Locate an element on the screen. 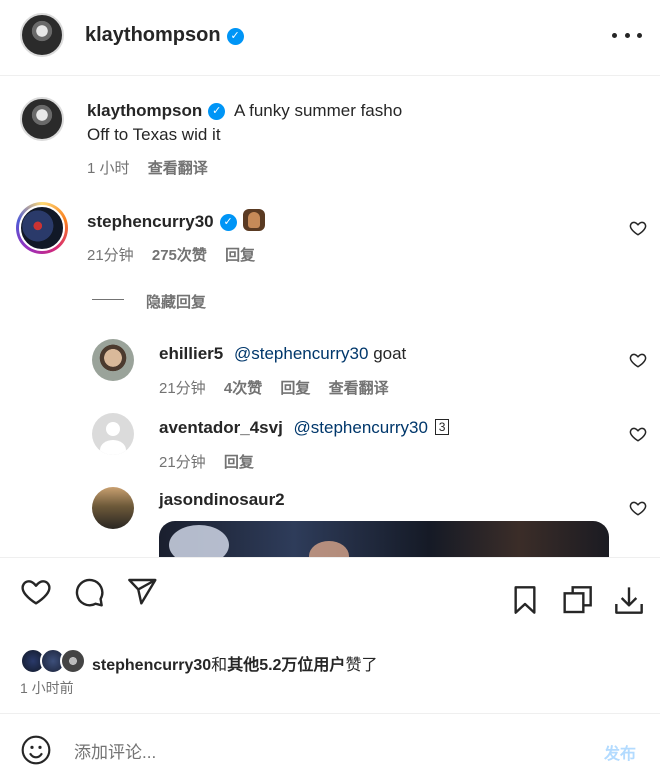 This screenshot has height=775, width=660. likes-text: stephencurry30和其他5.2万位用户赞了 is located at coordinates (234, 663).